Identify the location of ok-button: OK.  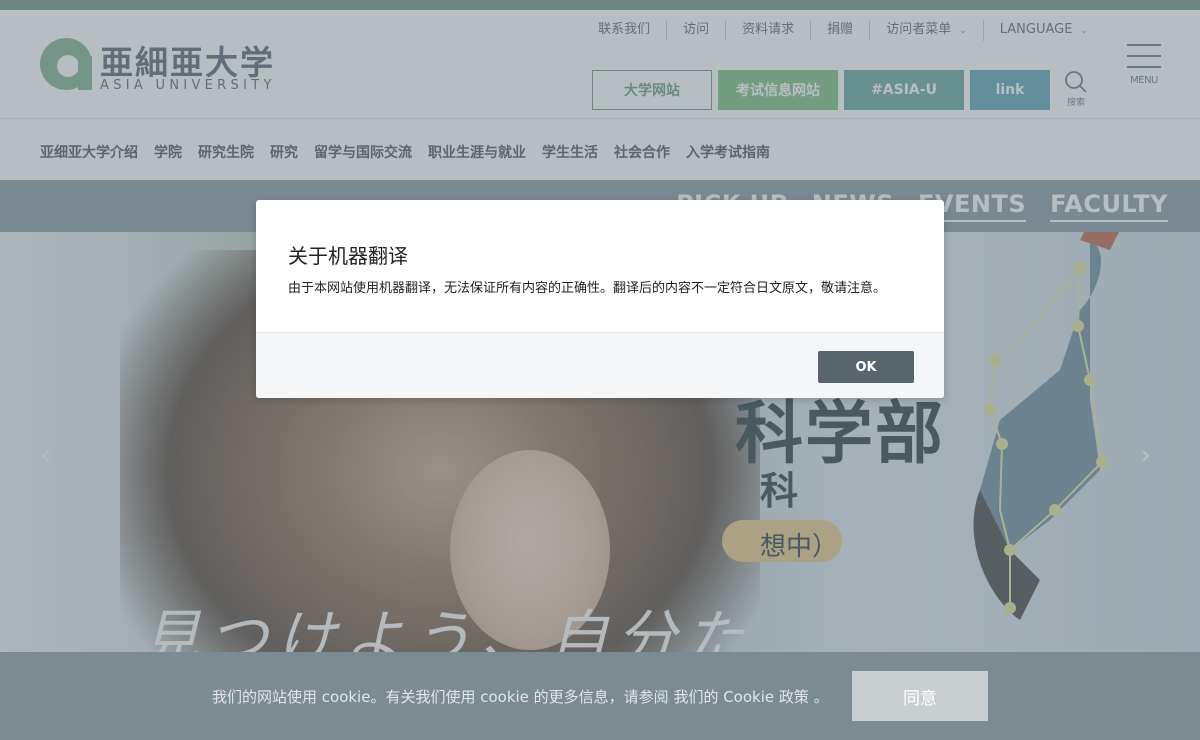
(866, 367).